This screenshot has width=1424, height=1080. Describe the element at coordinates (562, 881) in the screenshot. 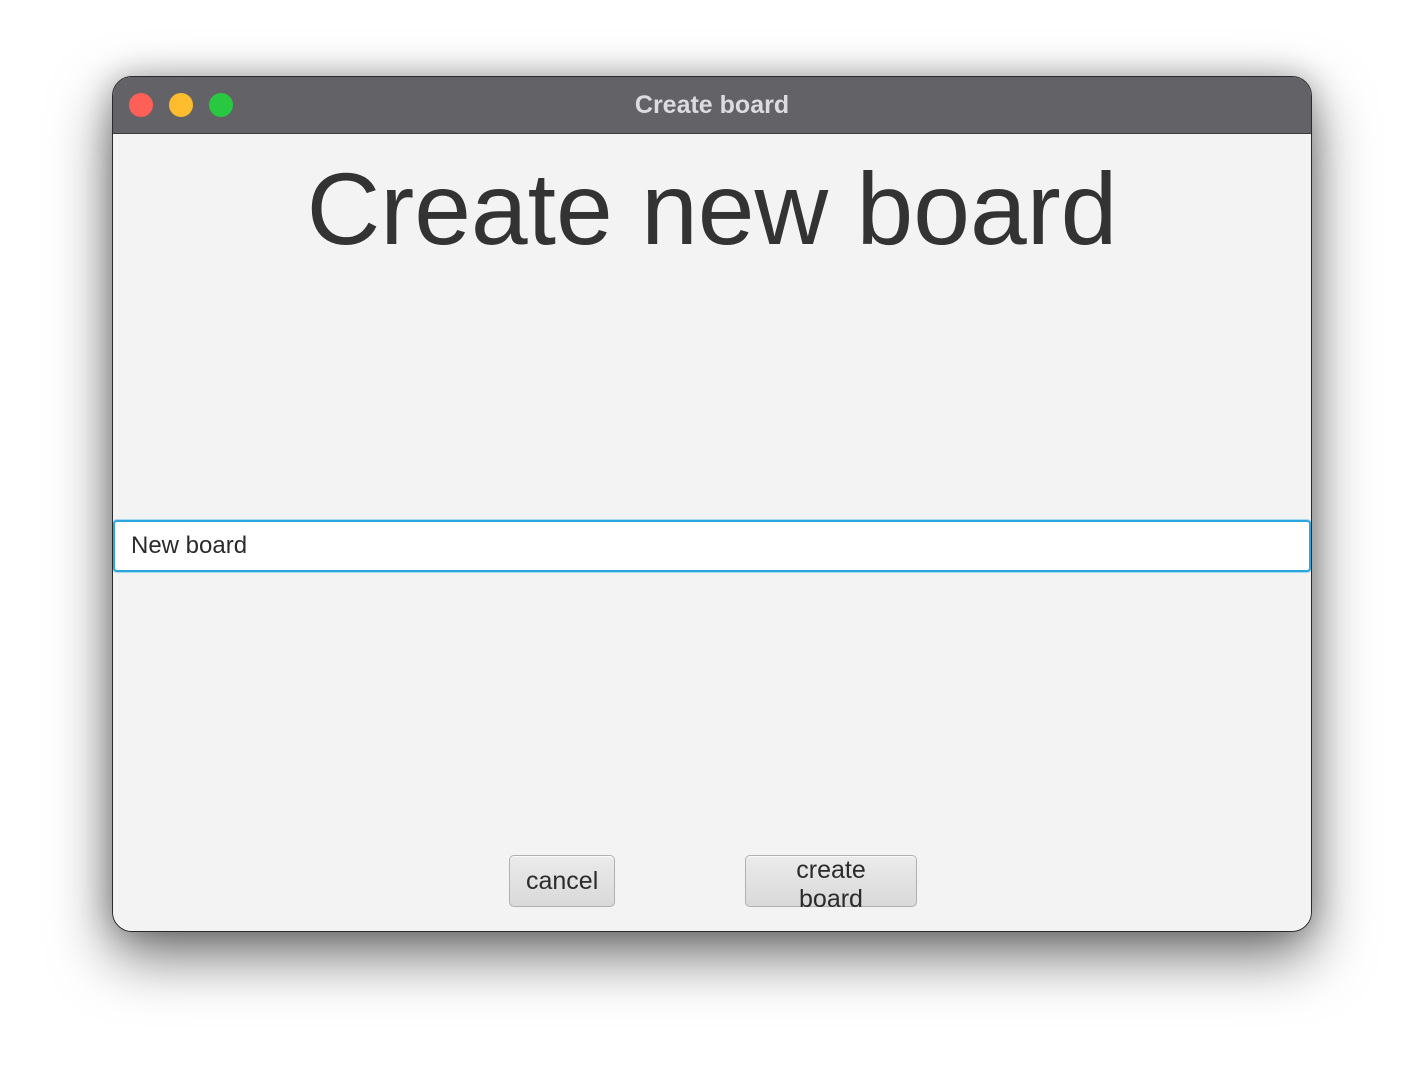

I see `cancel-button: cancel` at that location.